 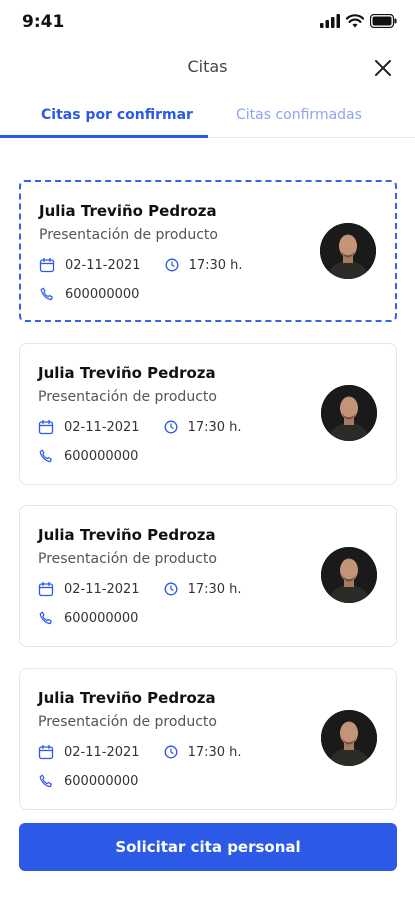 I want to click on header: Citas, so click(x=207, y=68).